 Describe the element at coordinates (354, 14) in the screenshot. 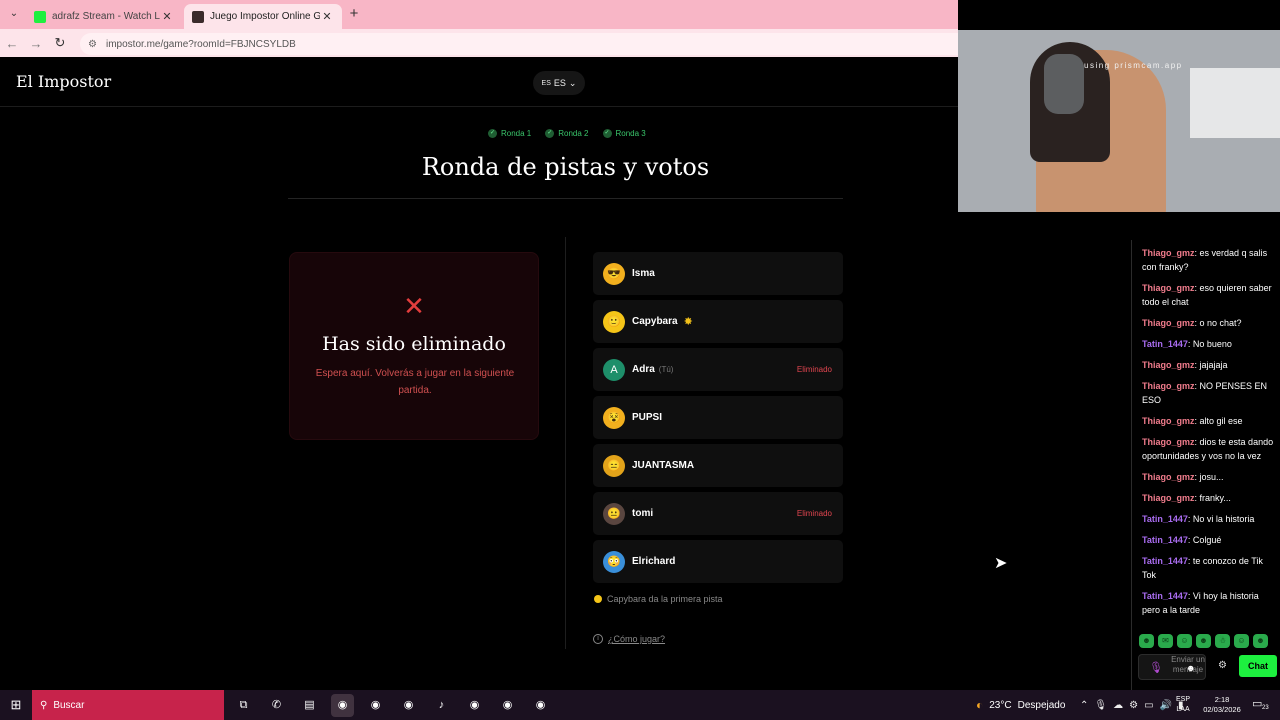

I see `new-tab-button: +` at that location.